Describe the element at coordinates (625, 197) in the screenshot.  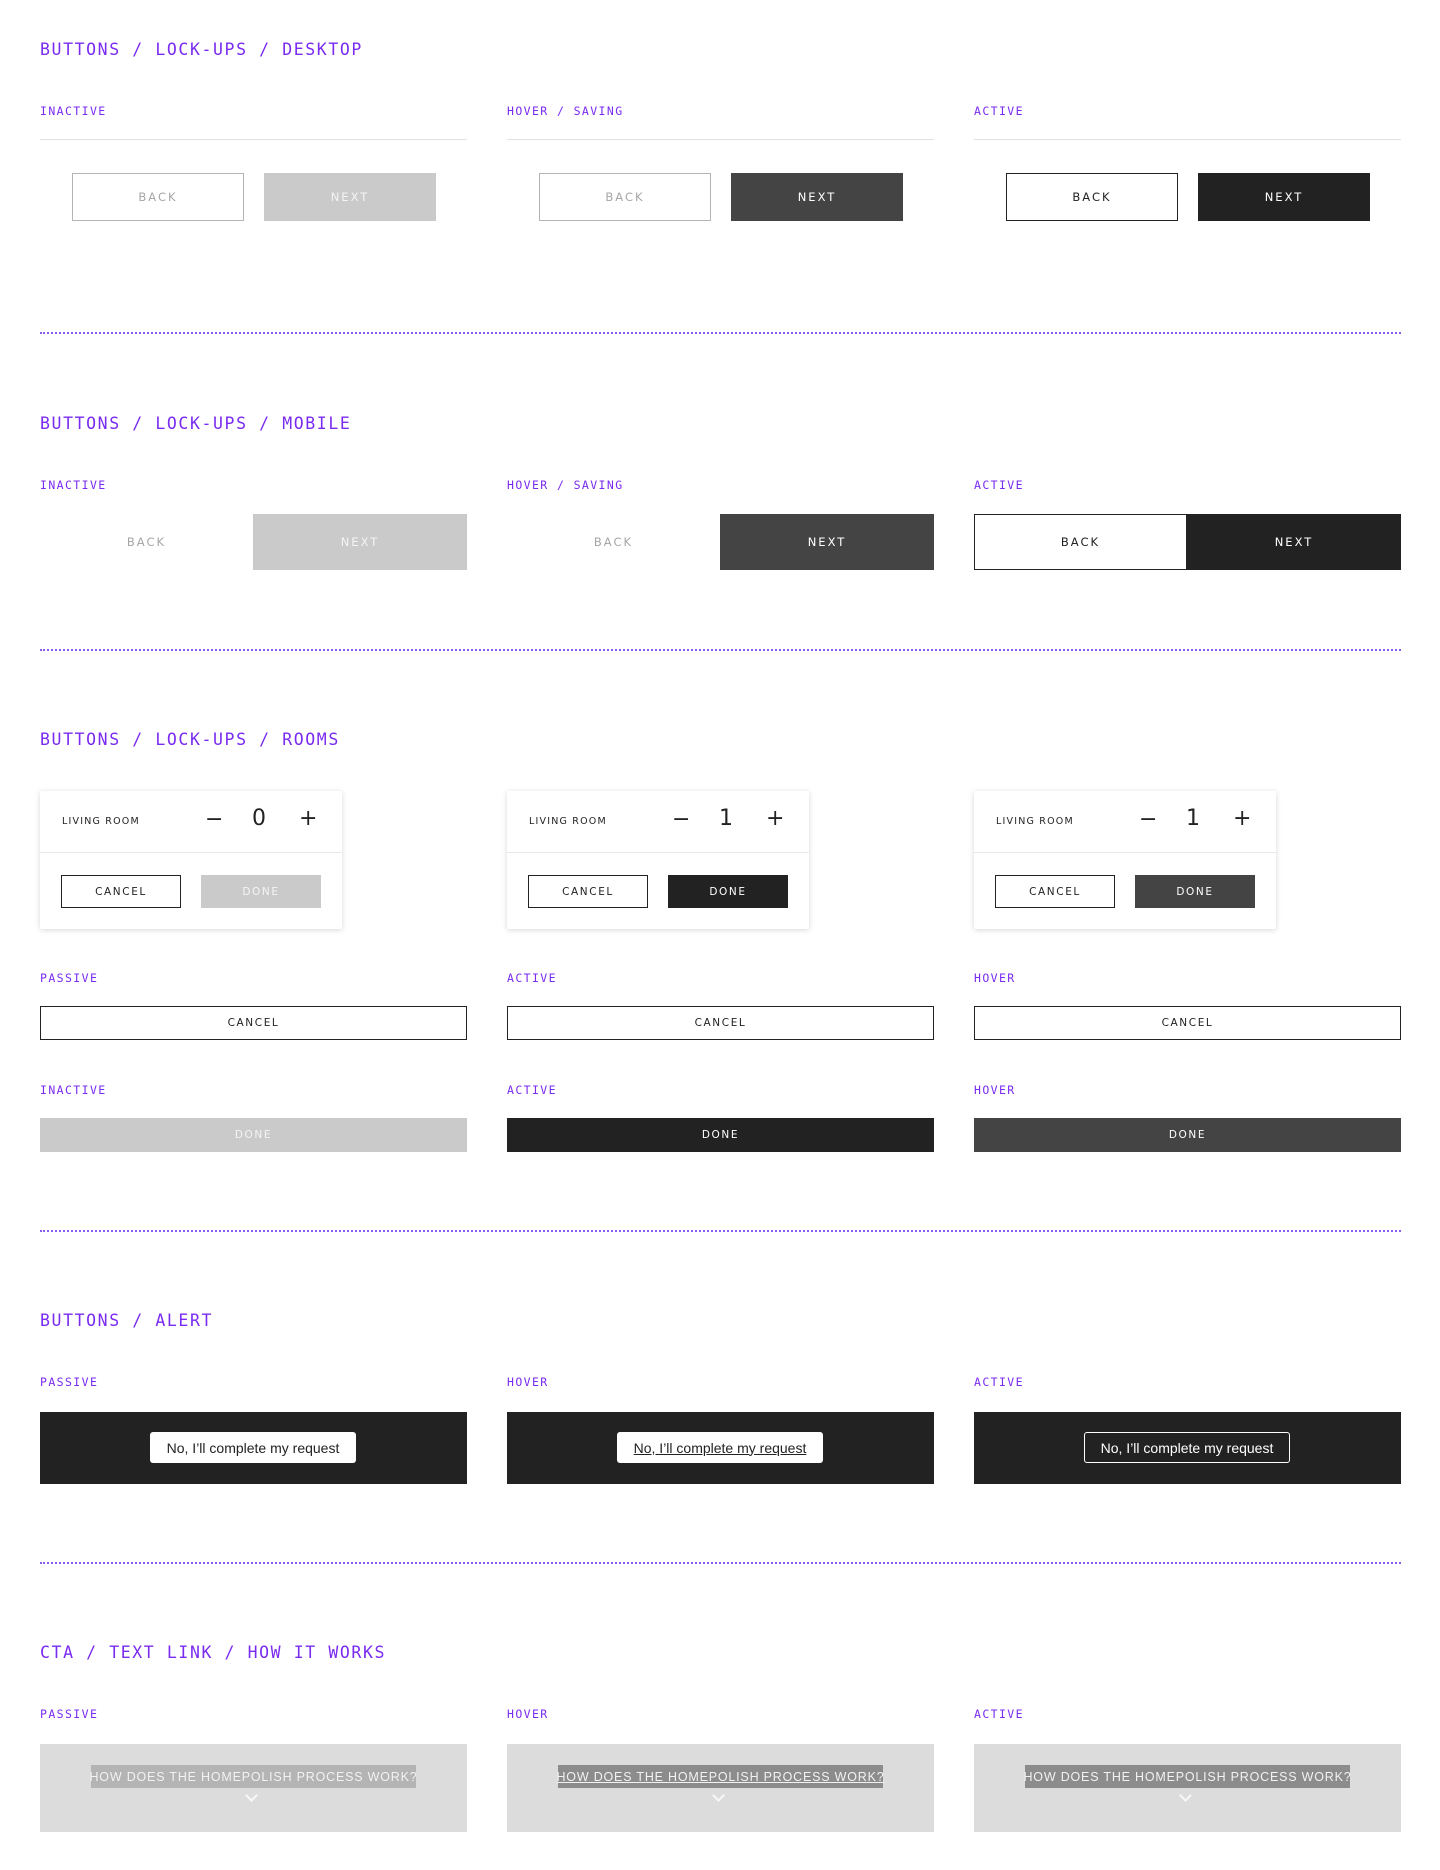
I see `back-button-hover: BACK` at that location.